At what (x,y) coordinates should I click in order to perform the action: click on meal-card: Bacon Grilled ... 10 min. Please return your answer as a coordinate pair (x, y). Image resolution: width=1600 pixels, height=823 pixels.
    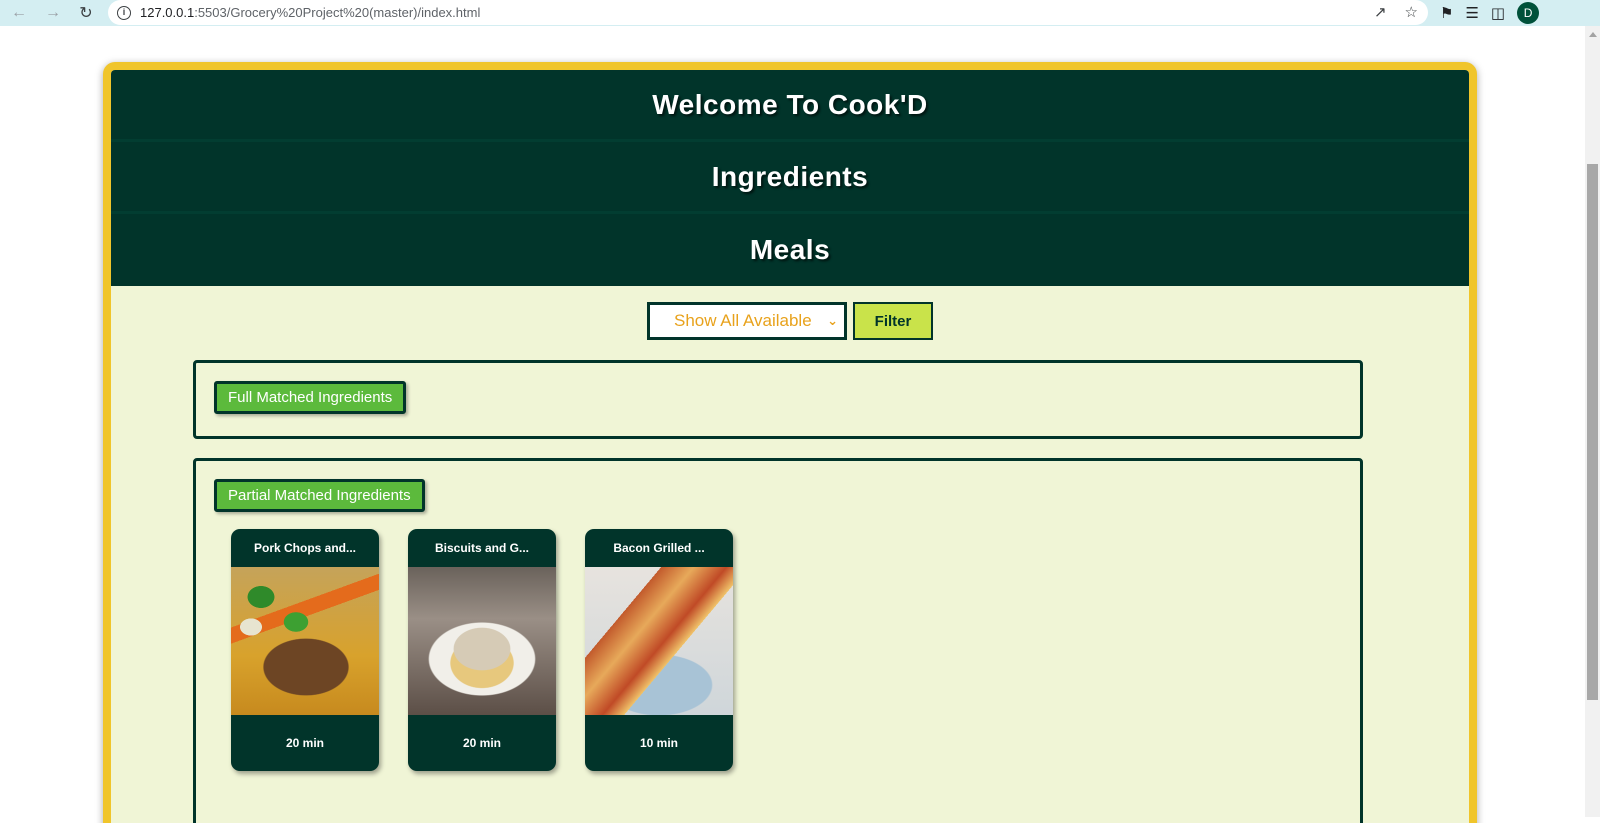
    Looking at the image, I should click on (659, 650).